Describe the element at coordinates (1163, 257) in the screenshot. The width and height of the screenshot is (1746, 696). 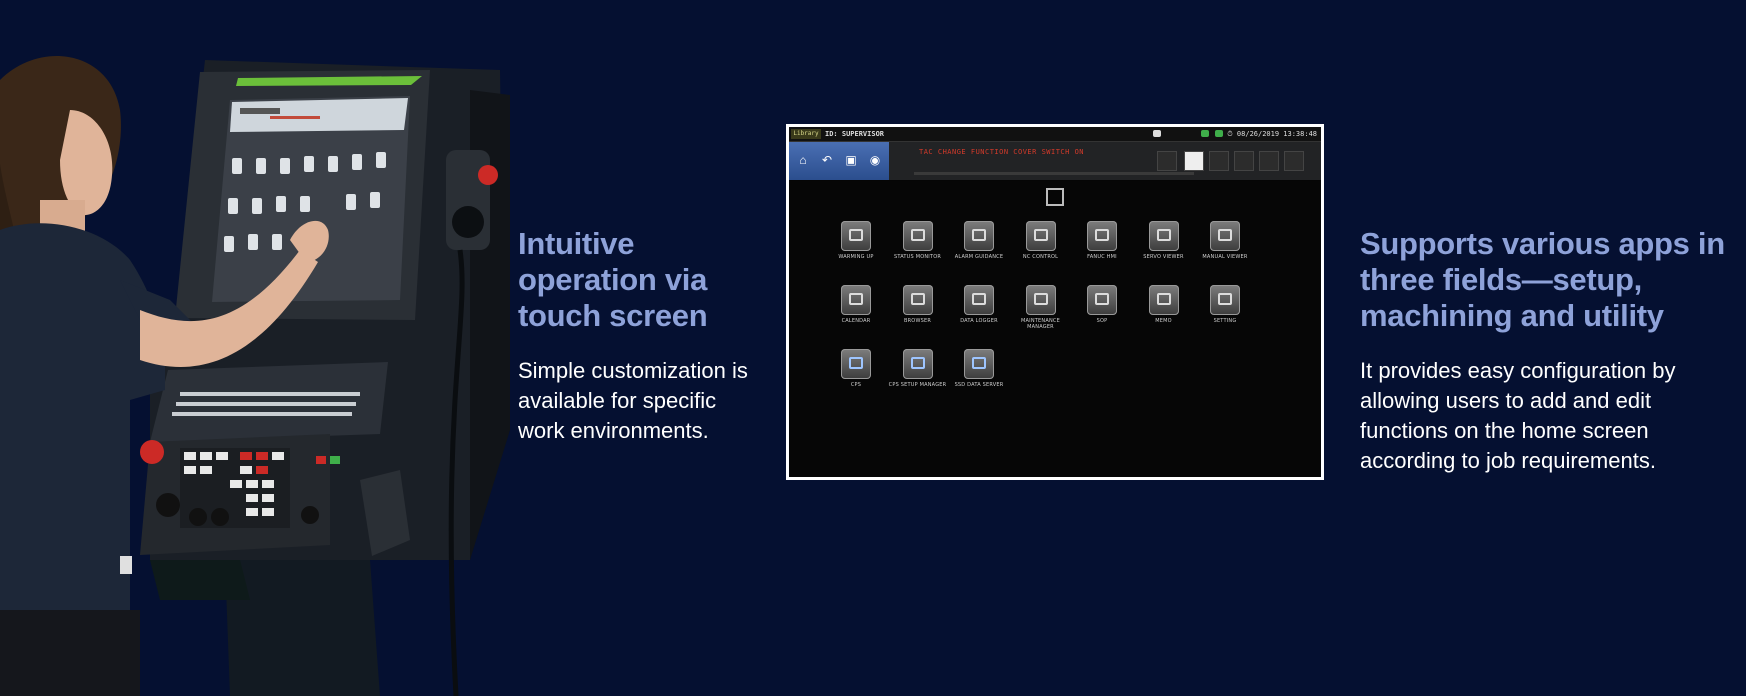
I see `app-label: SERVO VIEWER` at that location.